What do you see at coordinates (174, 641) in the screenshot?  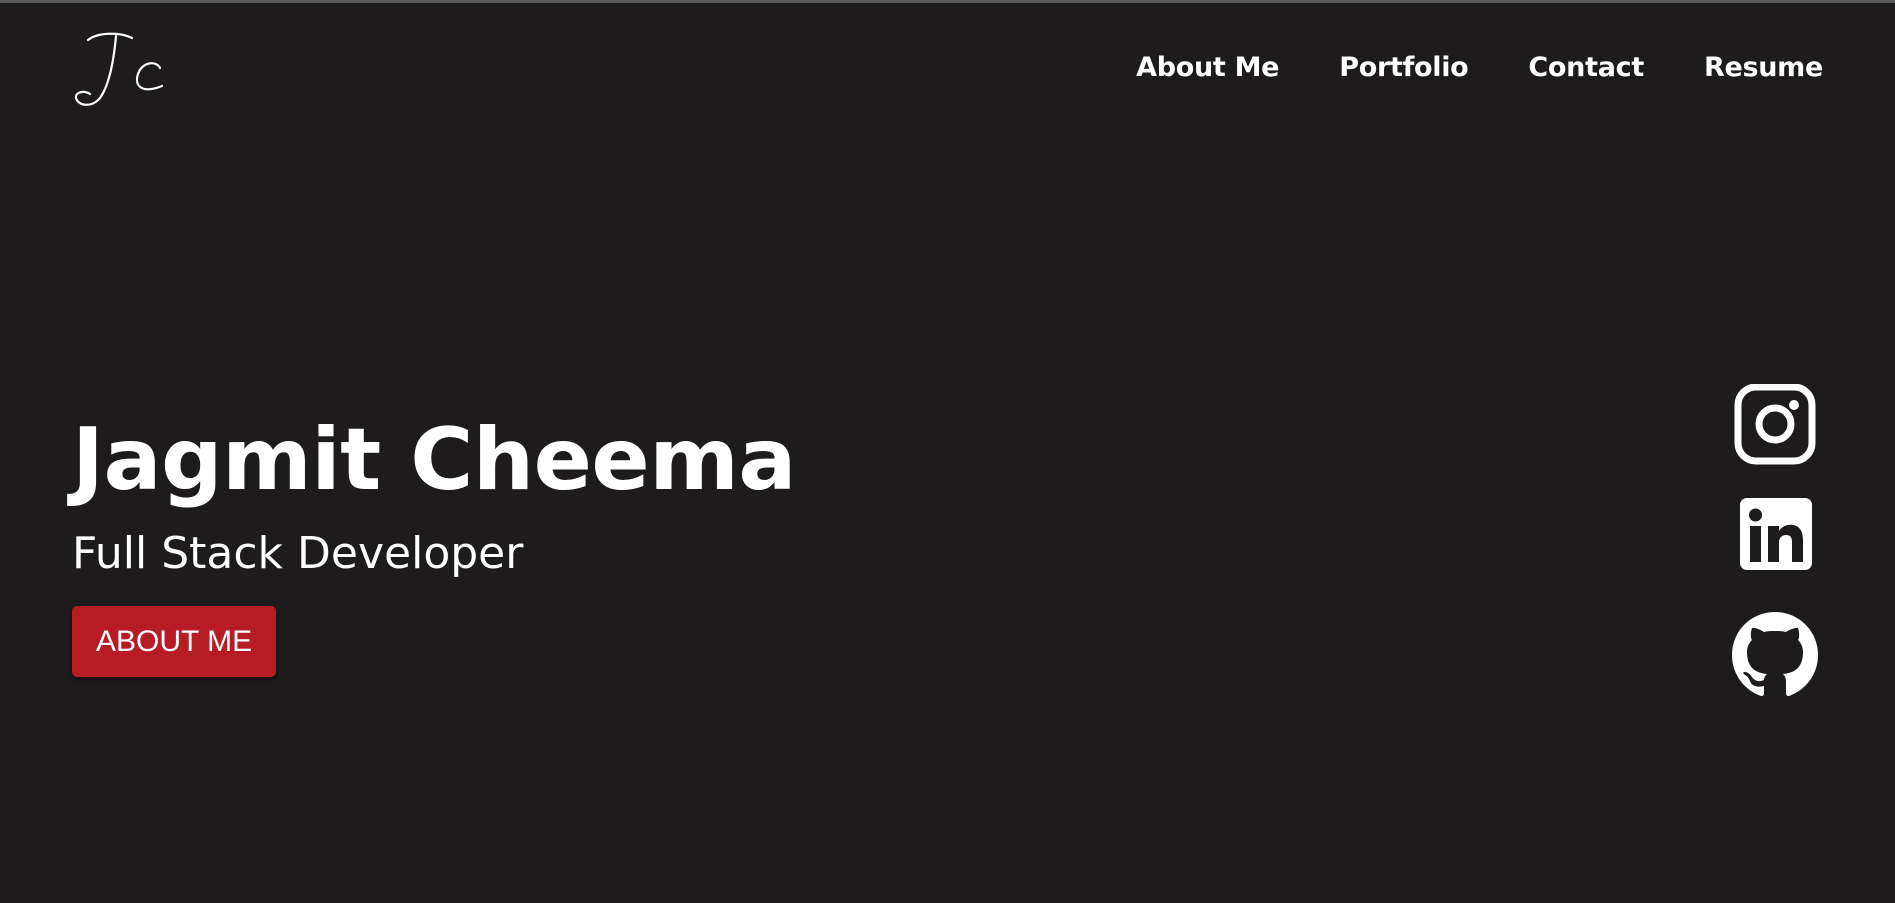 I see `about-me-button: ABOUT ME` at bounding box center [174, 641].